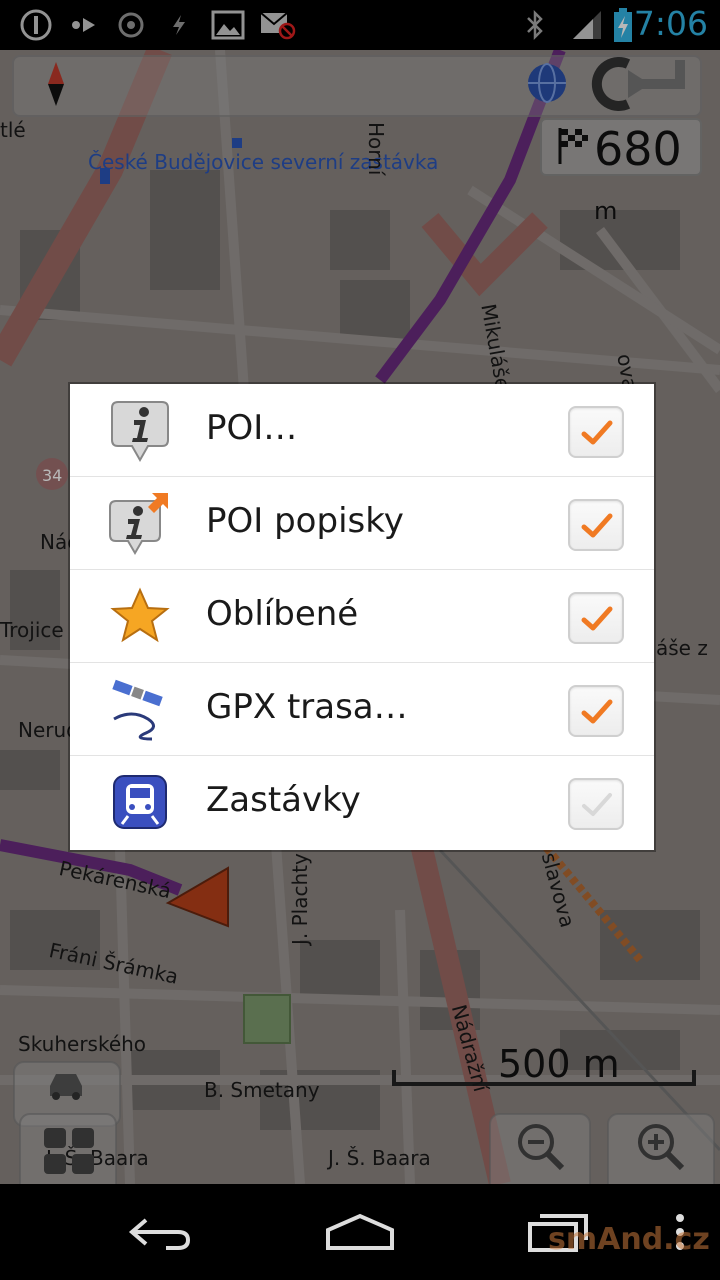  What do you see at coordinates (596, 804) in the screenshot?
I see `layer-checkbox-stops` at bounding box center [596, 804].